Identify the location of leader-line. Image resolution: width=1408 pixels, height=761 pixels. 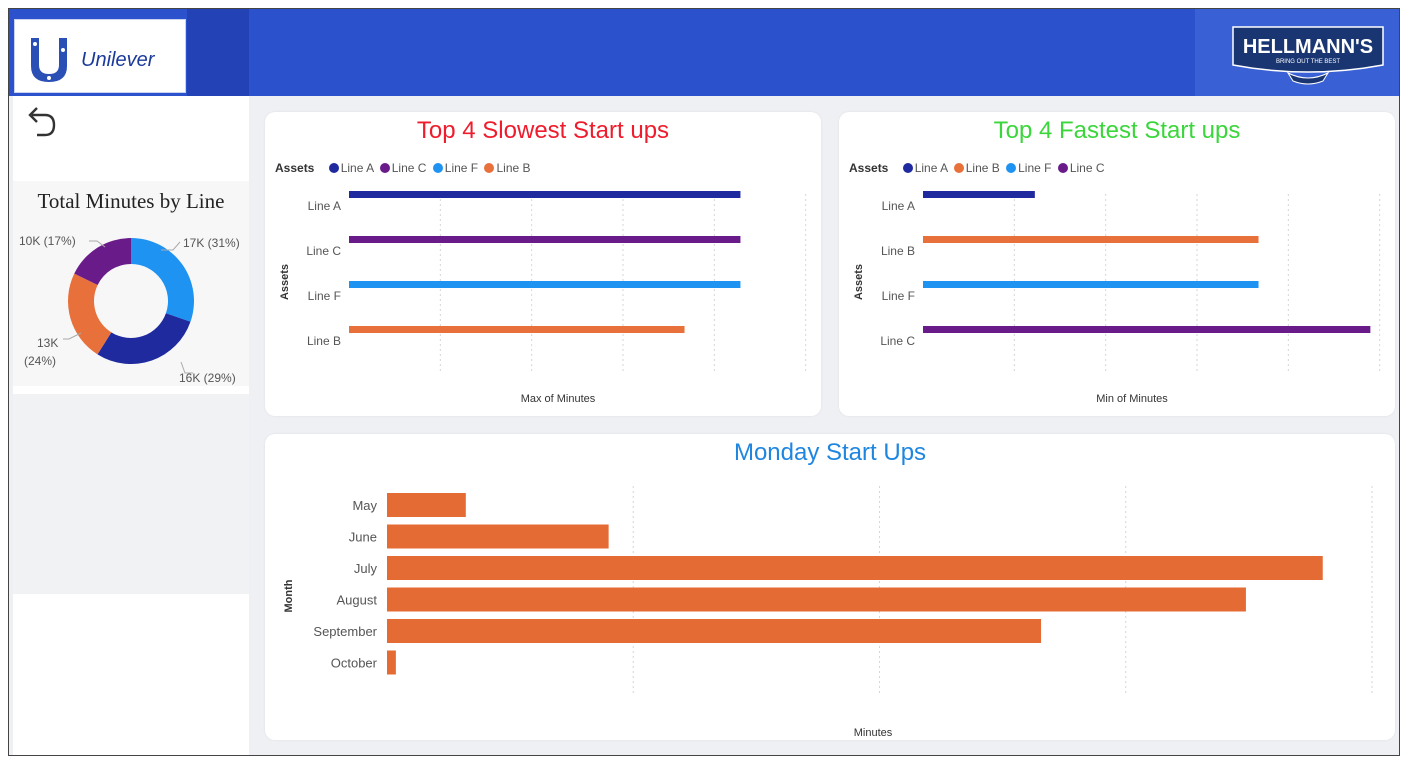
(72, 336).